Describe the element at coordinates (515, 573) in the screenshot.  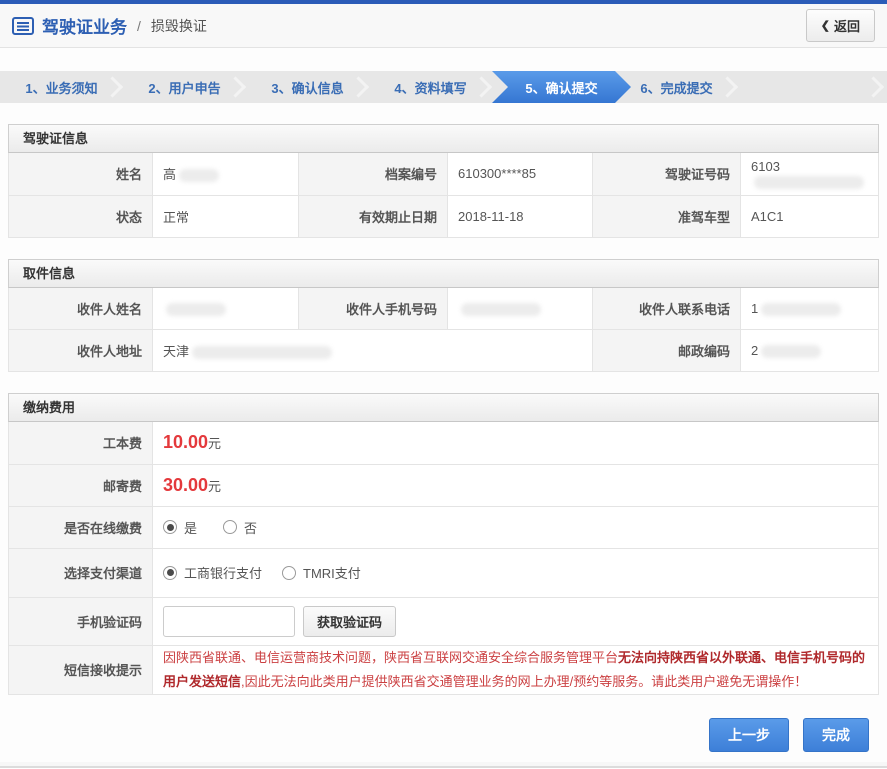
I see `pay-channel-options: 工商银行支付 TMRI支付` at that location.